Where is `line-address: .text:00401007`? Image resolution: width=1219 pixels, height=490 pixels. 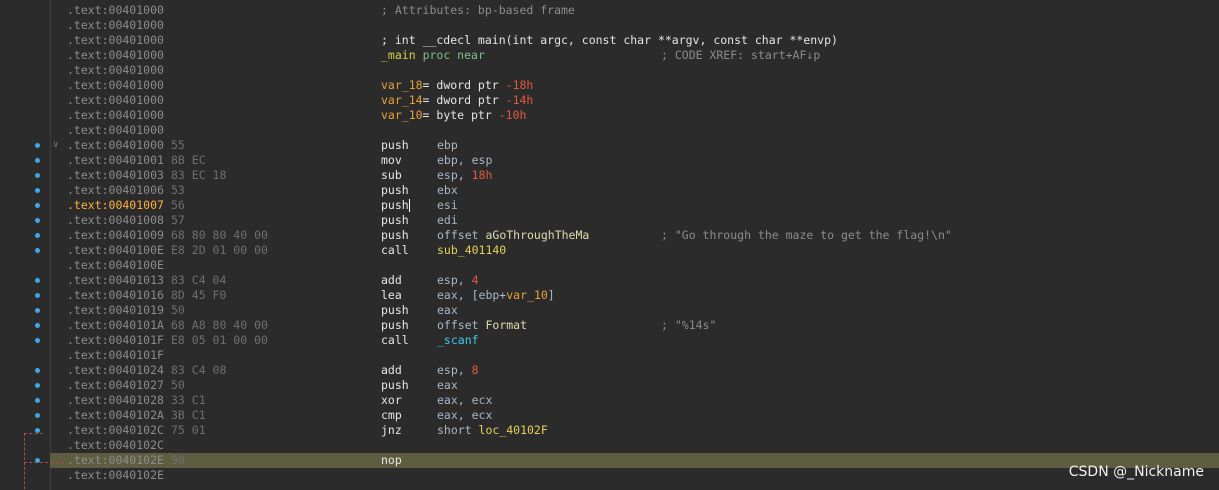 line-address: .text:00401007 is located at coordinates (115, 205).